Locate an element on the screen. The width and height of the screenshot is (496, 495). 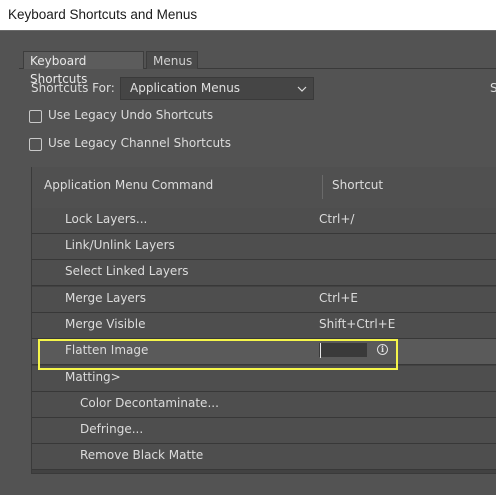
legacy-undo-label: Use Legacy Undo Shortcuts is located at coordinates (131, 115).